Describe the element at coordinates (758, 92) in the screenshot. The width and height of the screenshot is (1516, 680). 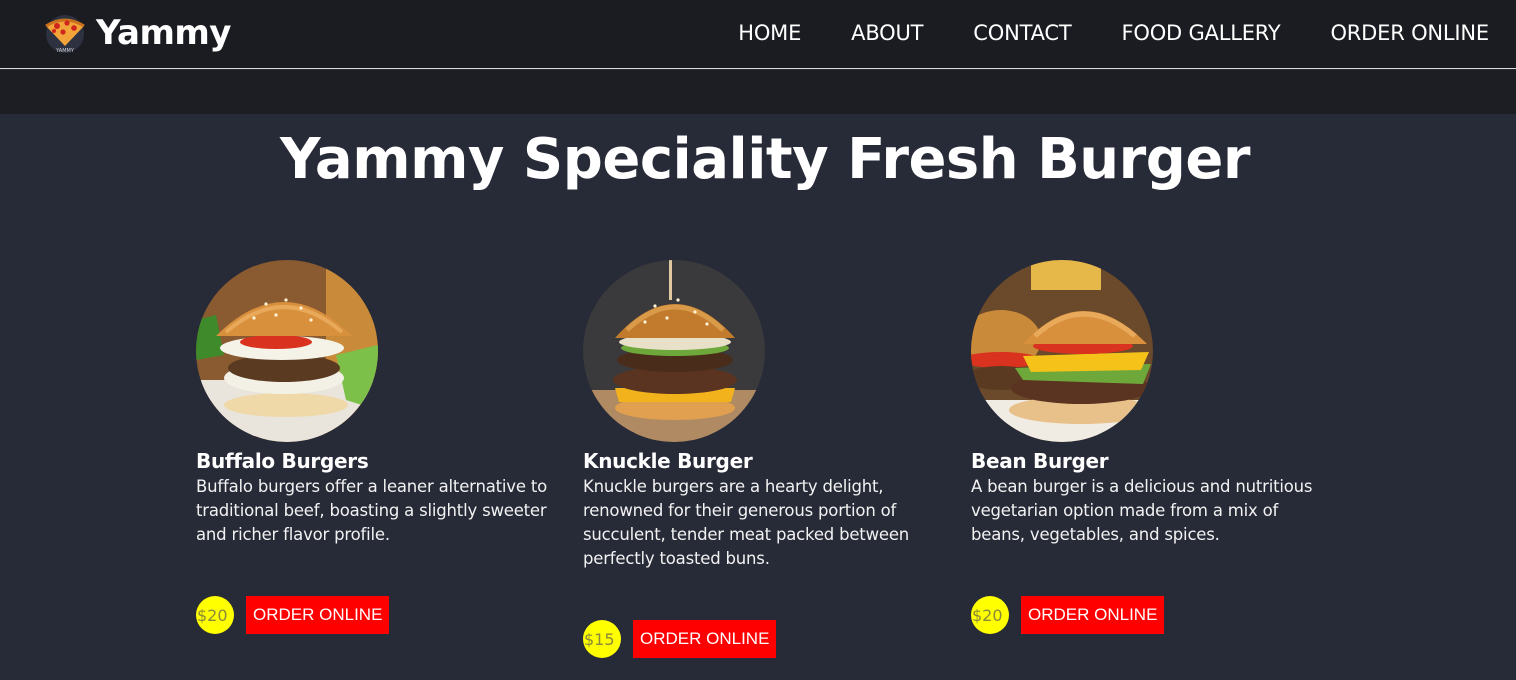
I see `header-band` at that location.